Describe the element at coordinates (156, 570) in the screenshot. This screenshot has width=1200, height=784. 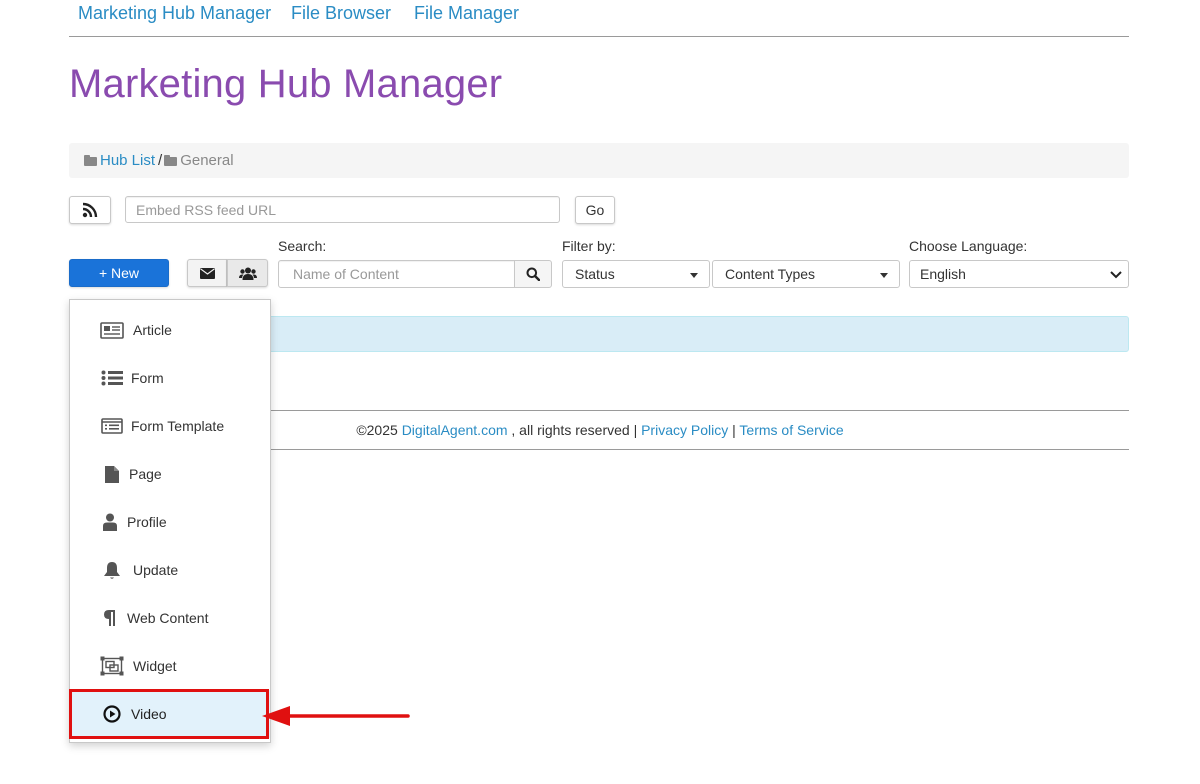
I see `menu-item-label: Update` at that location.